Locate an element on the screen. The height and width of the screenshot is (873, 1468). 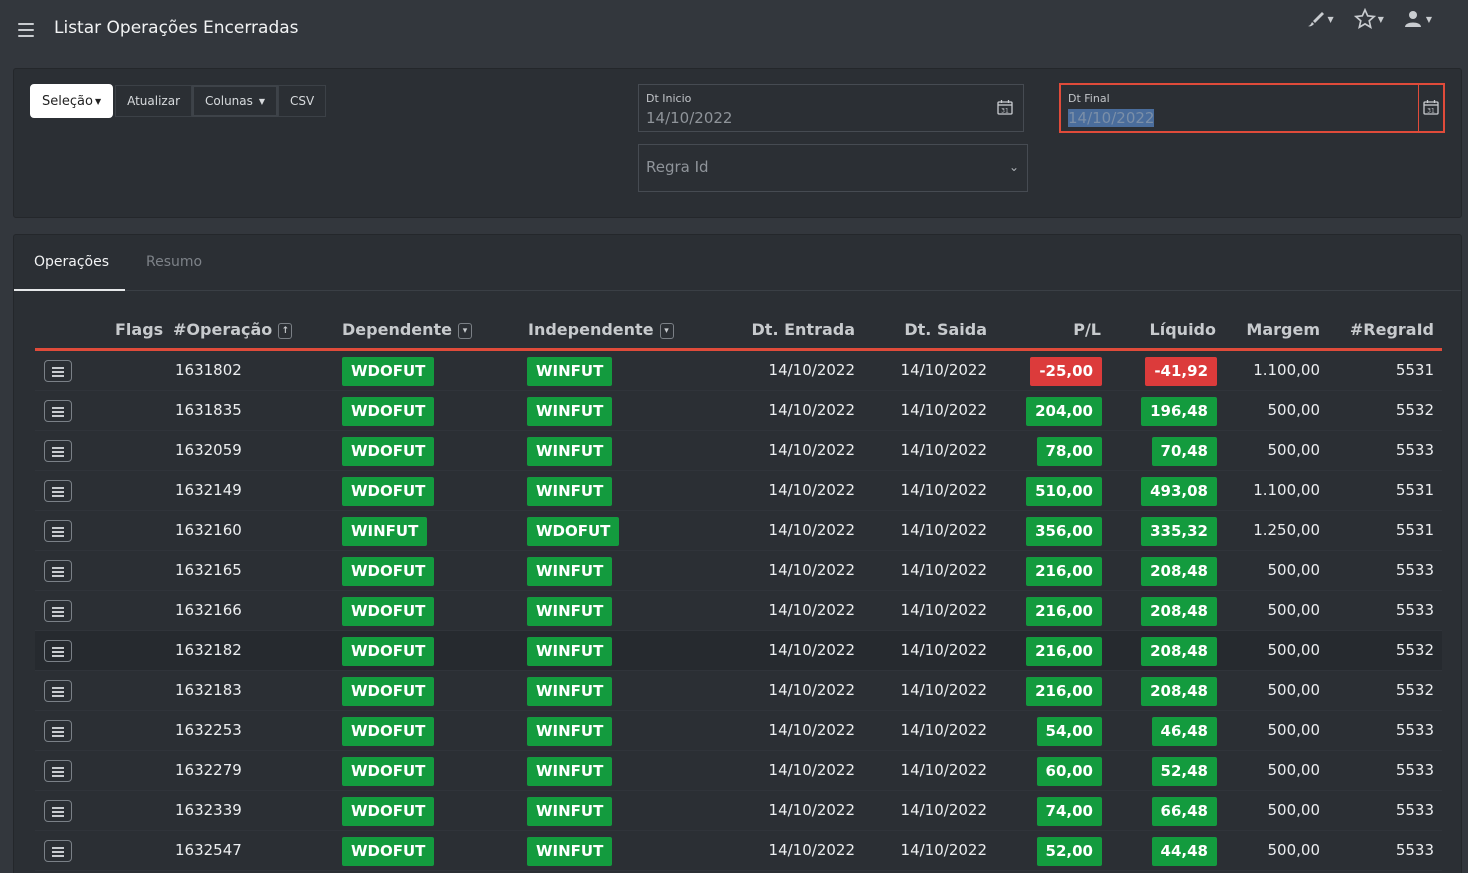
brush-icon: ▼ is located at coordinates (1320, 19).